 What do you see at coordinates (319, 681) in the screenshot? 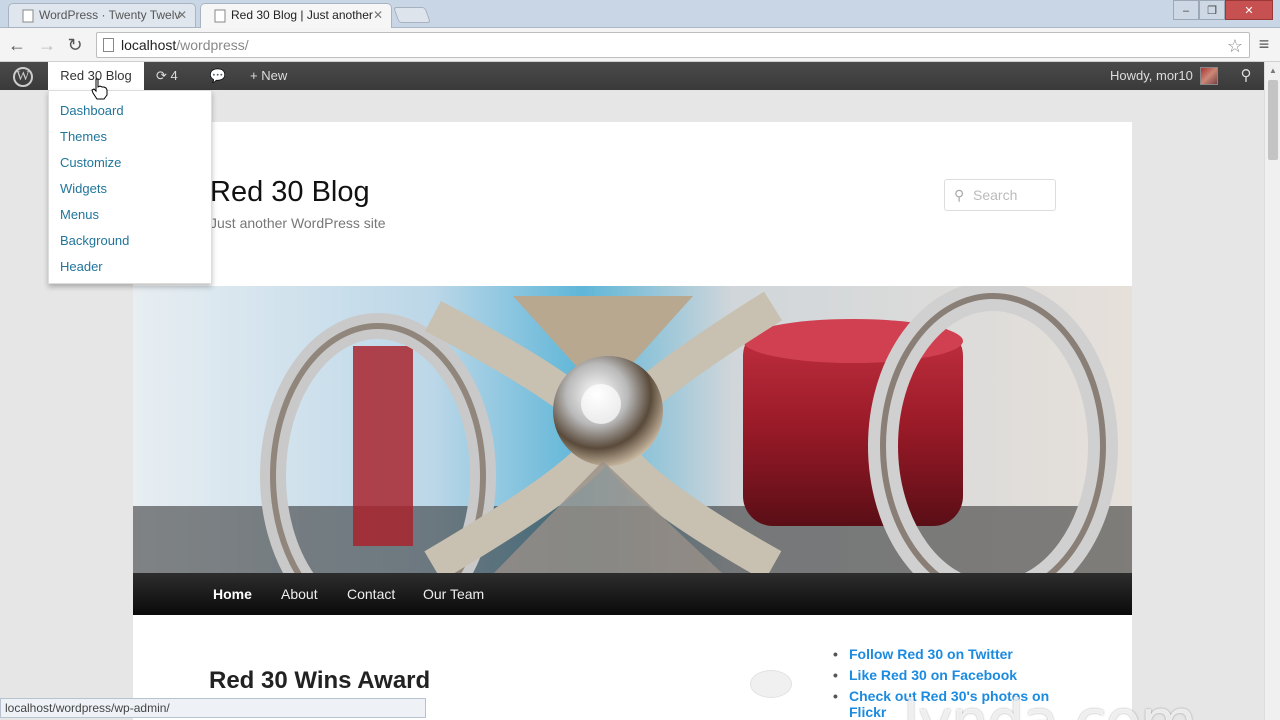
I see `post-title: Red 30 Wins Award` at bounding box center [319, 681].